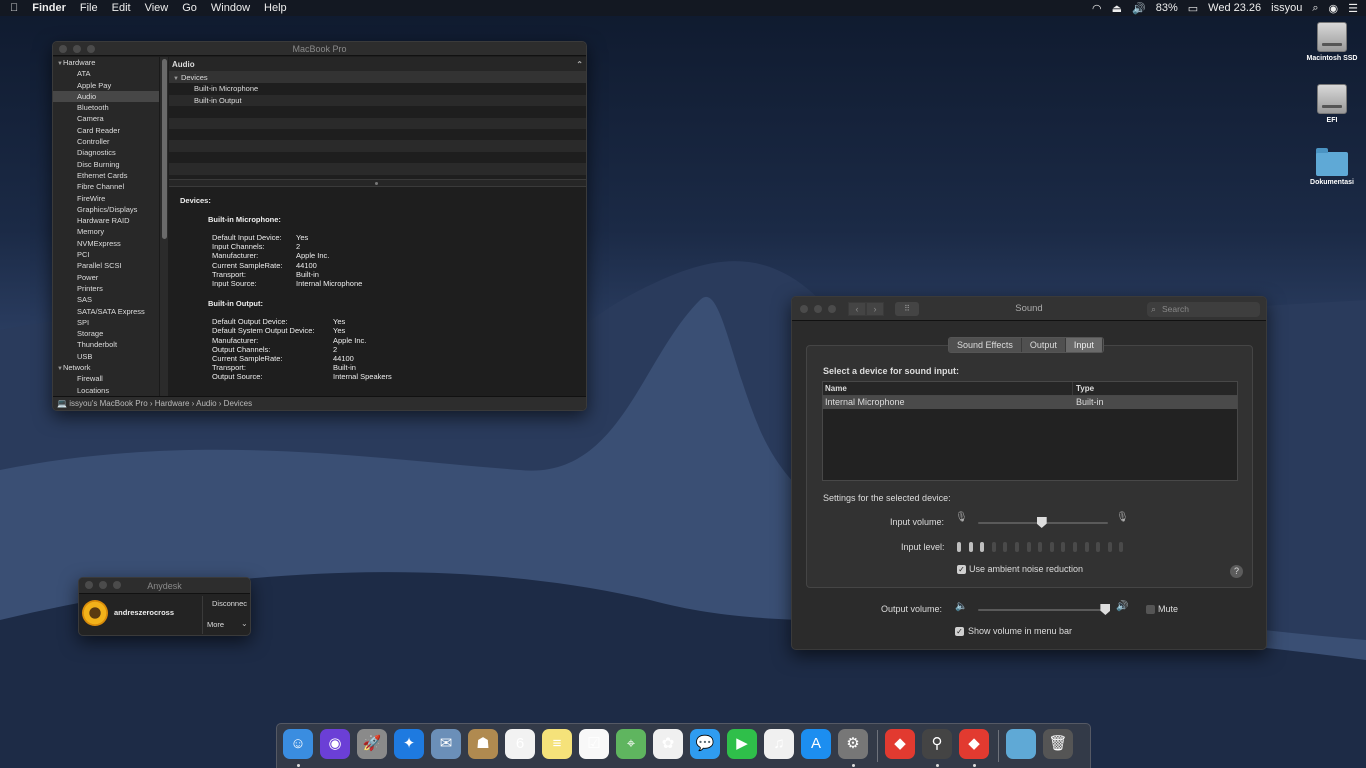  What do you see at coordinates (106, 220) in the screenshot?
I see `sidebar-item-hardware-raid: Hardware RAID` at bounding box center [106, 220].